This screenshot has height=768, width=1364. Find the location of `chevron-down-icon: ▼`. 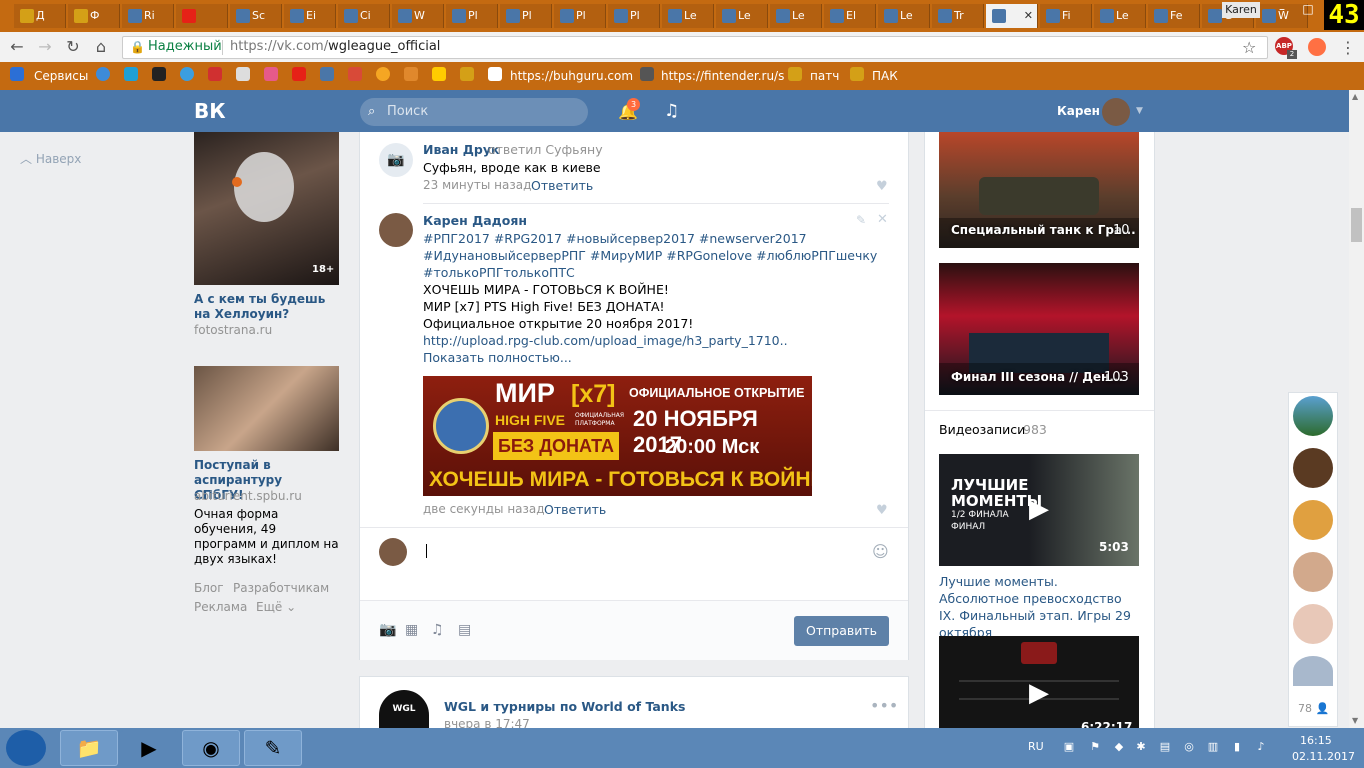

chevron-down-icon: ▼ is located at coordinates (1139, 111).